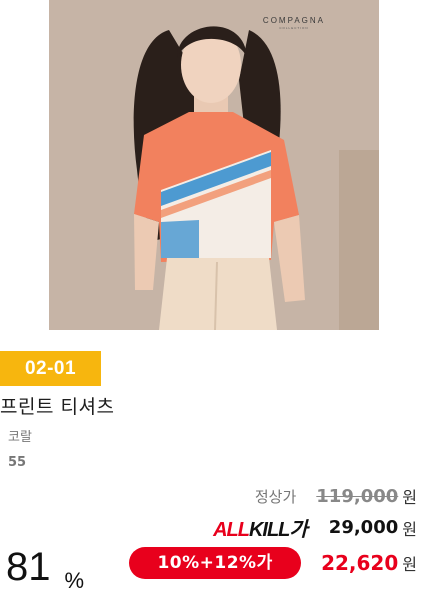 The height and width of the screenshot is (600, 430). I want to click on product-color: 코랄, so click(20, 437).